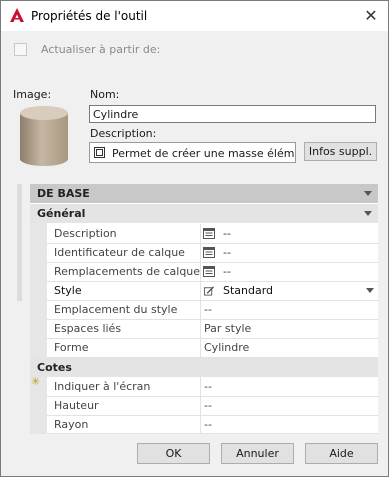 This screenshot has width=389, height=477. What do you see at coordinates (371, 16) in the screenshot?
I see `close-icon: ✕` at bounding box center [371, 16].